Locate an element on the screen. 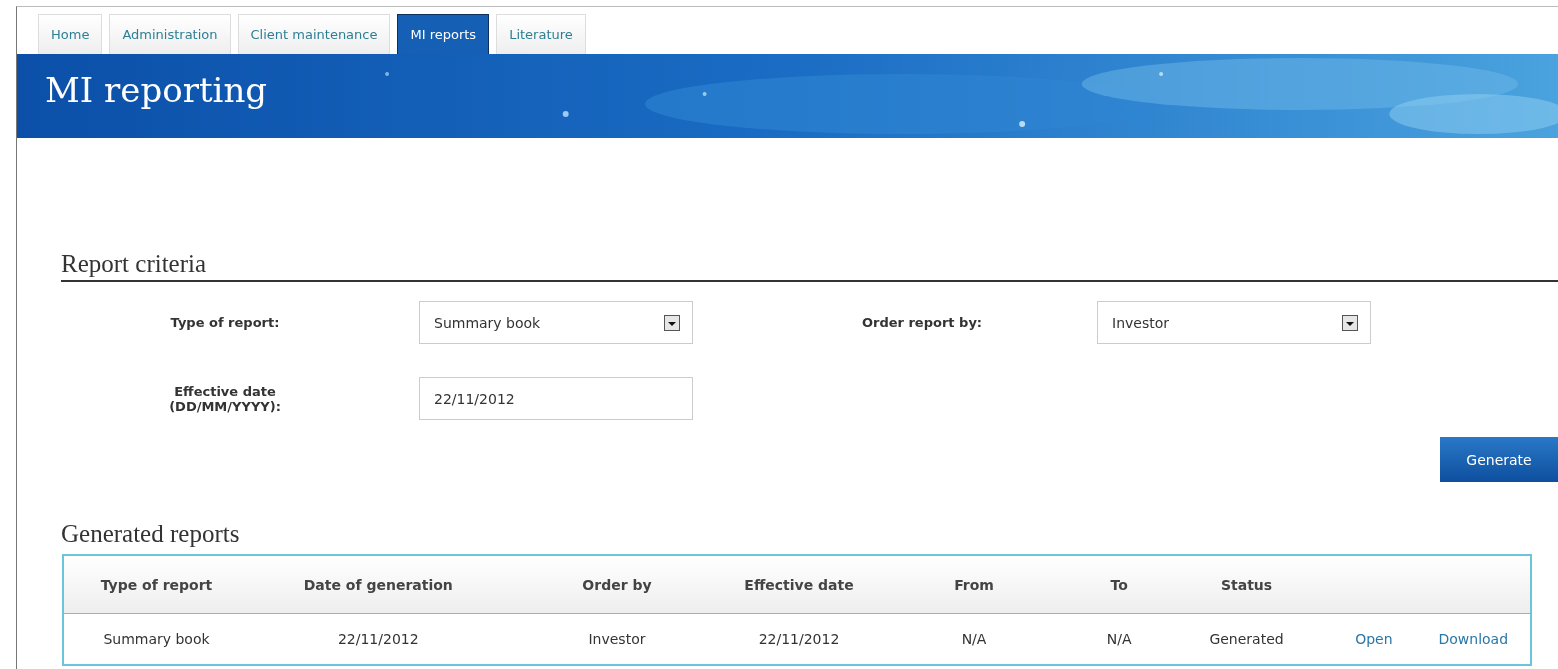  table-link: Open is located at coordinates (1374, 639).